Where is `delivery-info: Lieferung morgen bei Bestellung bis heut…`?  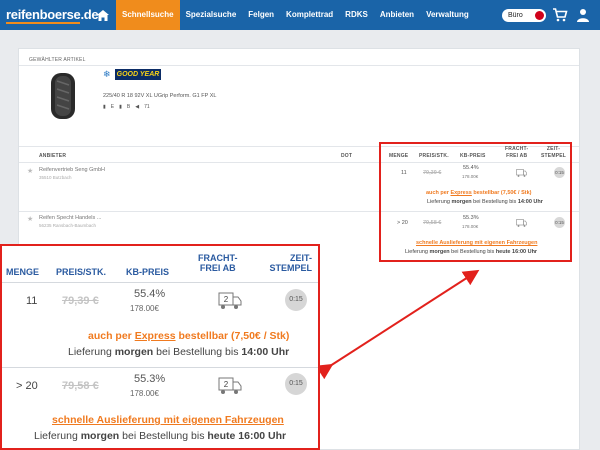 delivery-info: Lieferung morgen bei Bestellung bis heut… is located at coordinates (160, 436).